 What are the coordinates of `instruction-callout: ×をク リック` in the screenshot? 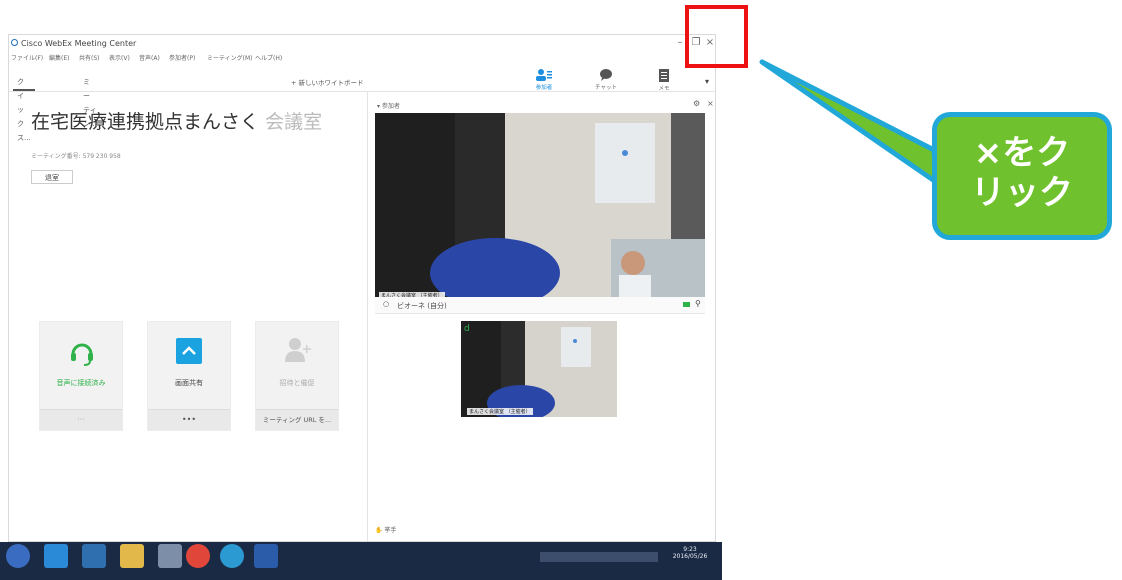 It's located at (1022, 176).